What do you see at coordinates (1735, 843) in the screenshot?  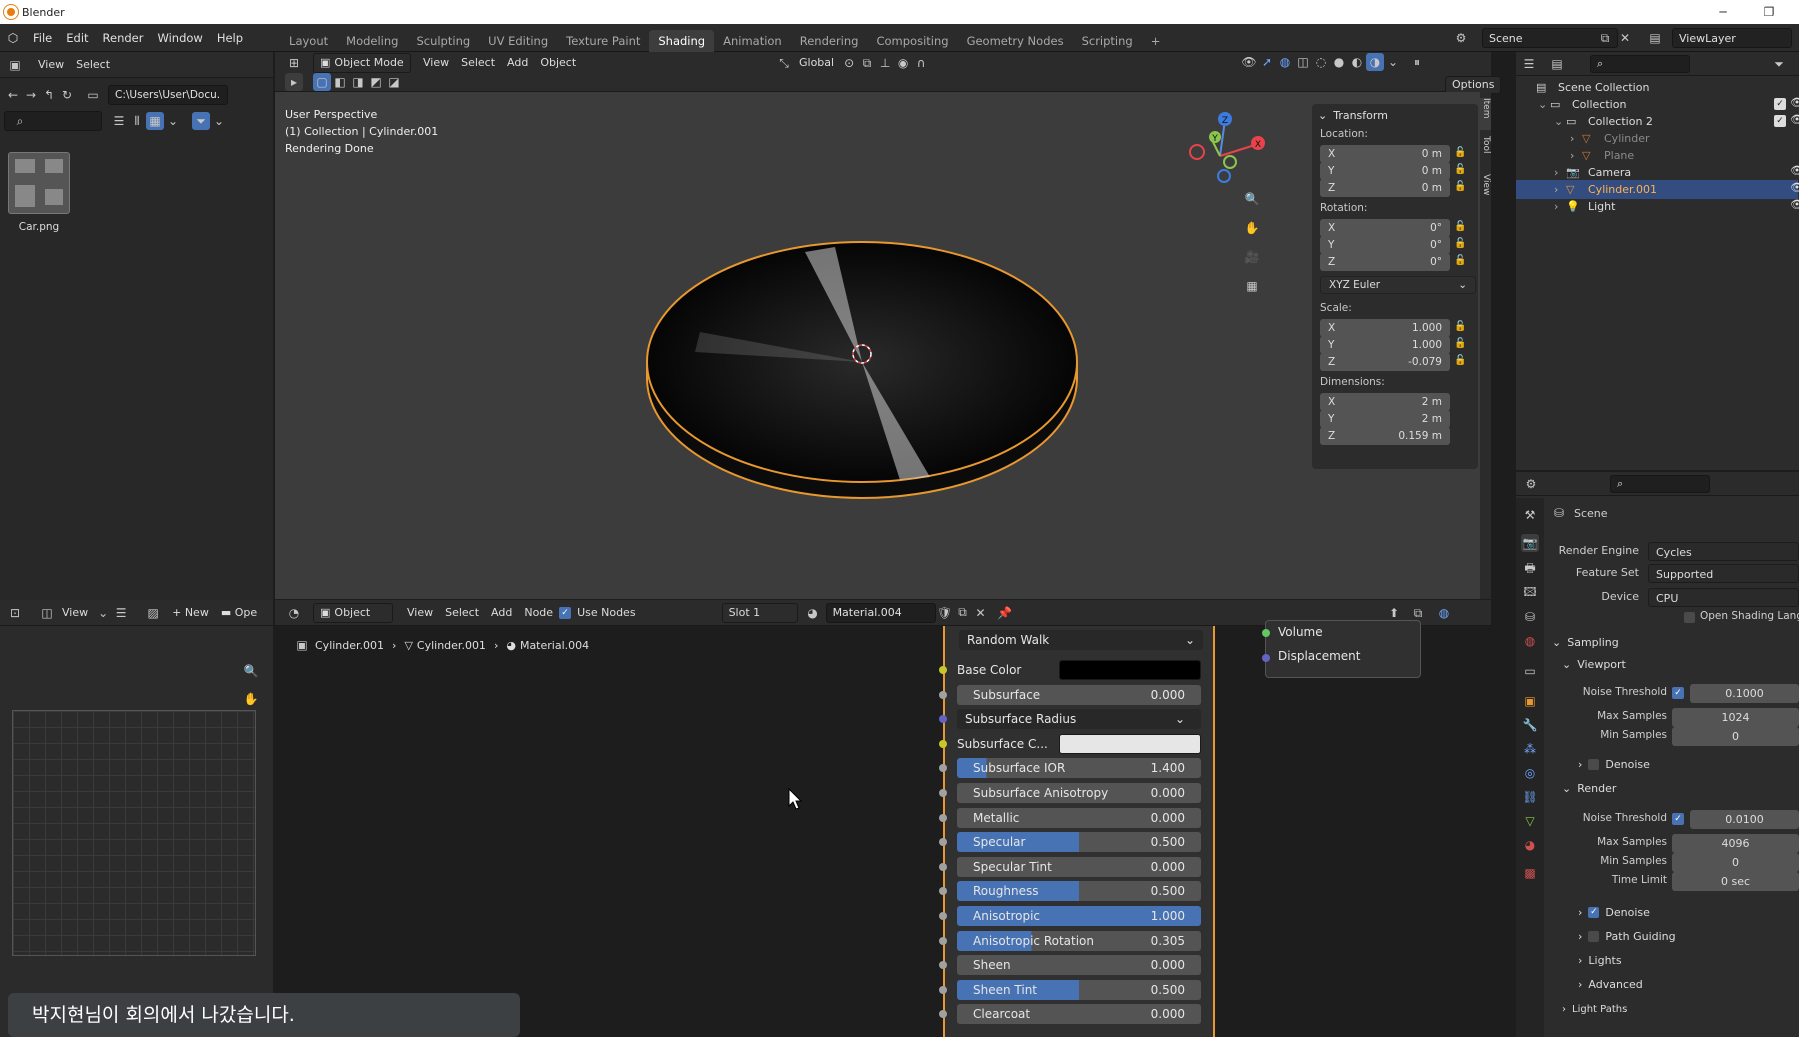 I see `r-max-samples-field: 4096` at bounding box center [1735, 843].